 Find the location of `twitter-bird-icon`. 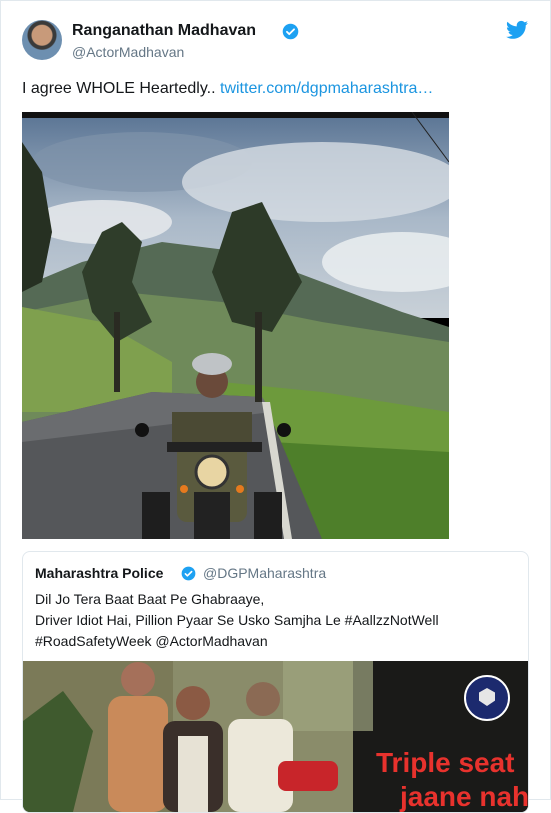

twitter-bird-icon is located at coordinates (517, 30).